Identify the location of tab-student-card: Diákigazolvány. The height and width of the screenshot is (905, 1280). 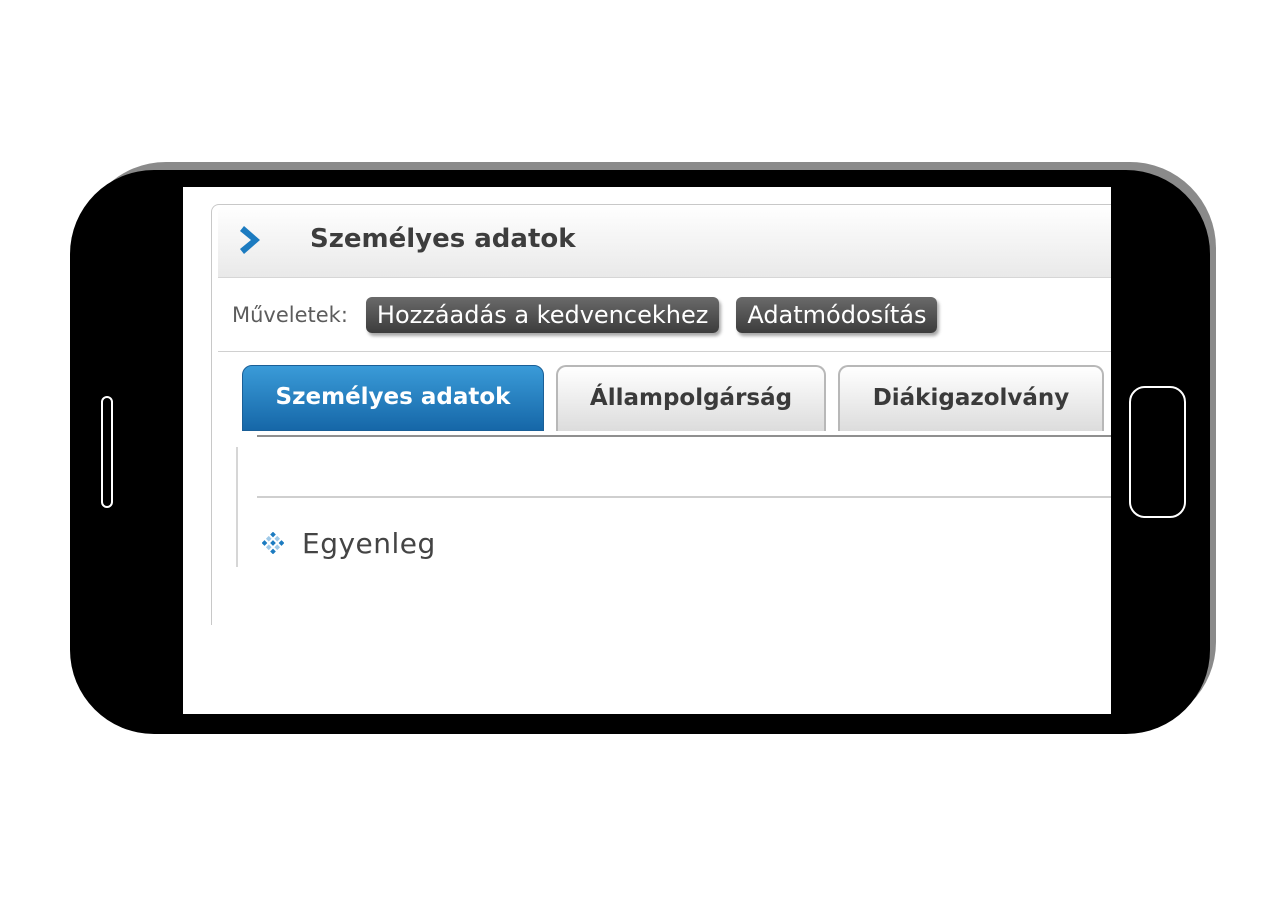
(971, 398).